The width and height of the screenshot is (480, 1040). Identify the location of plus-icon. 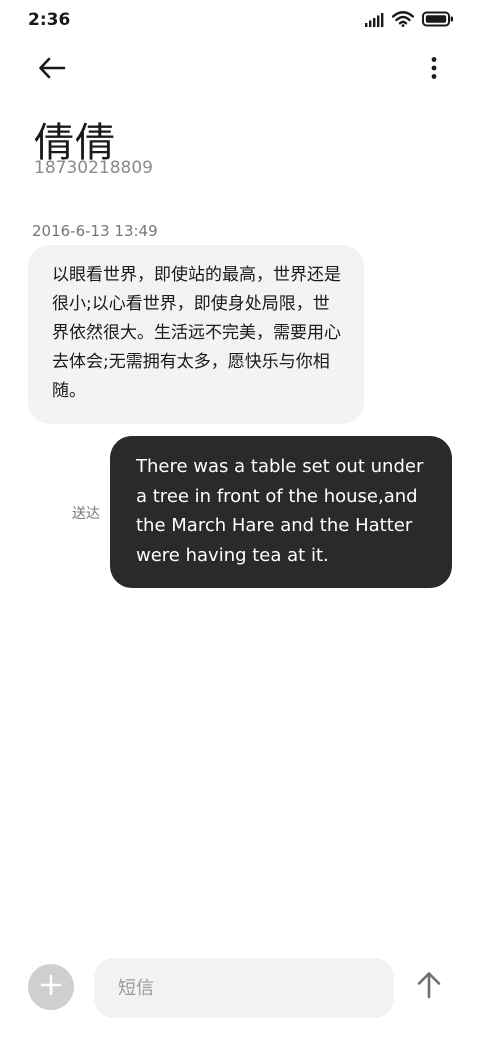
(51, 987).